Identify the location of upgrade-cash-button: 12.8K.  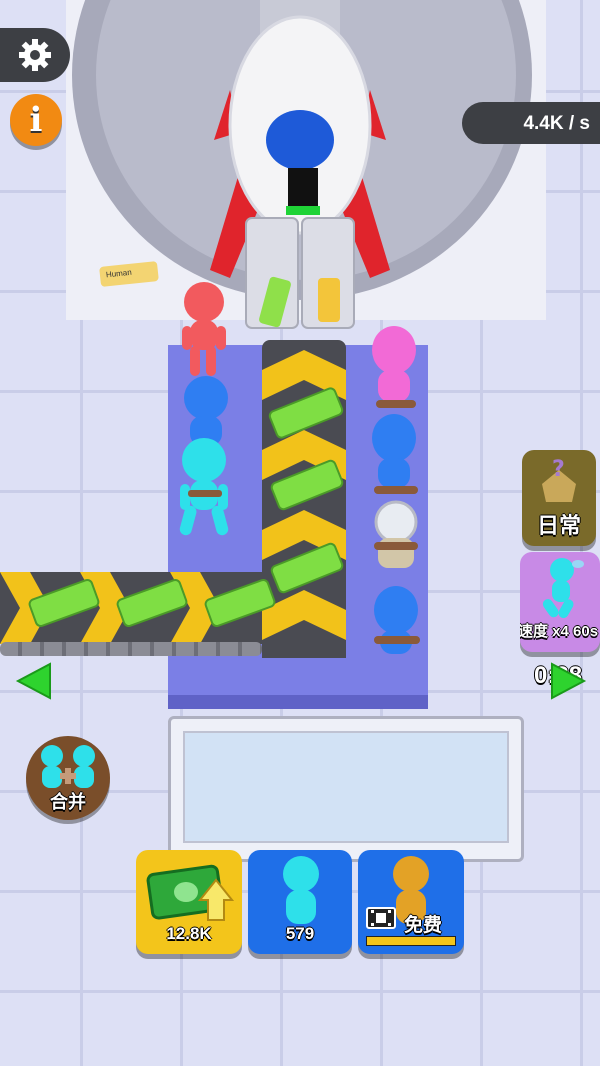
(189, 902).